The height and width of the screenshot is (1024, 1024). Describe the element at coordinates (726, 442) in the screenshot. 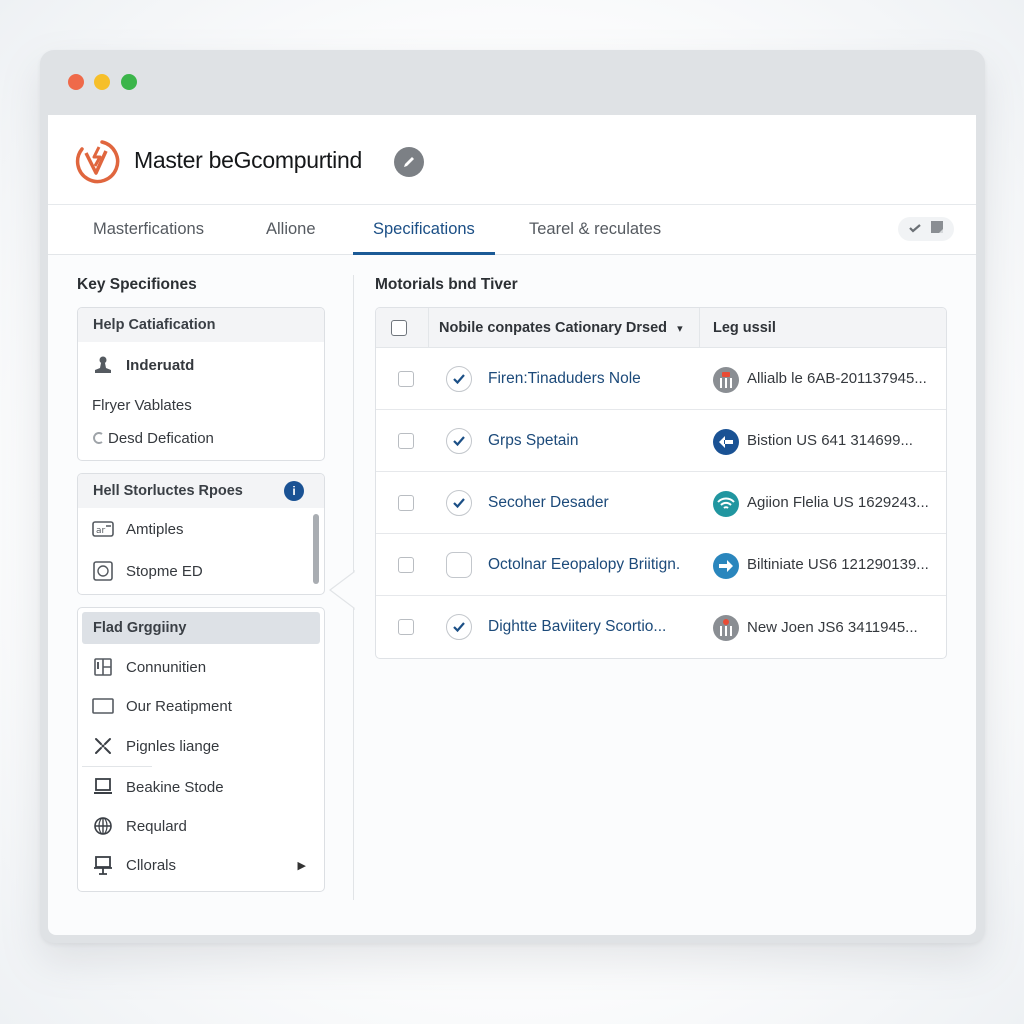

I see `arrow-left-icon` at that location.